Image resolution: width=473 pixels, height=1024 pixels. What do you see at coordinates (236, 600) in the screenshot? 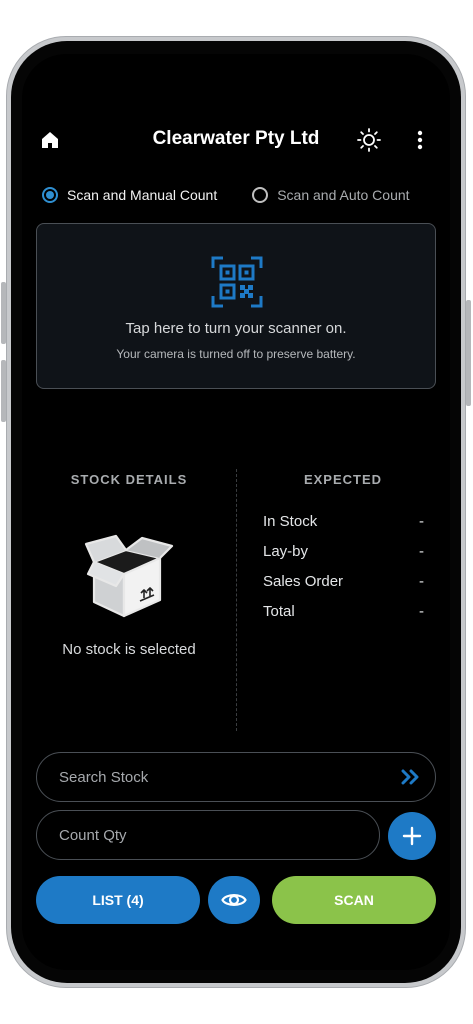
I see `column-divider` at bounding box center [236, 600].